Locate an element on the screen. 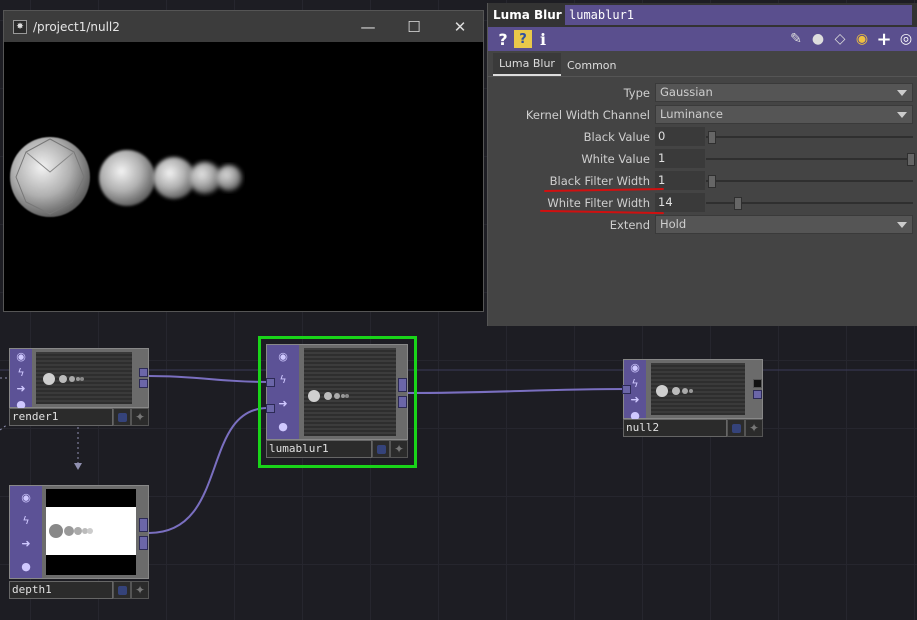 The width and height of the screenshot is (917, 620). edit-icon: ✎ is located at coordinates (796, 39).